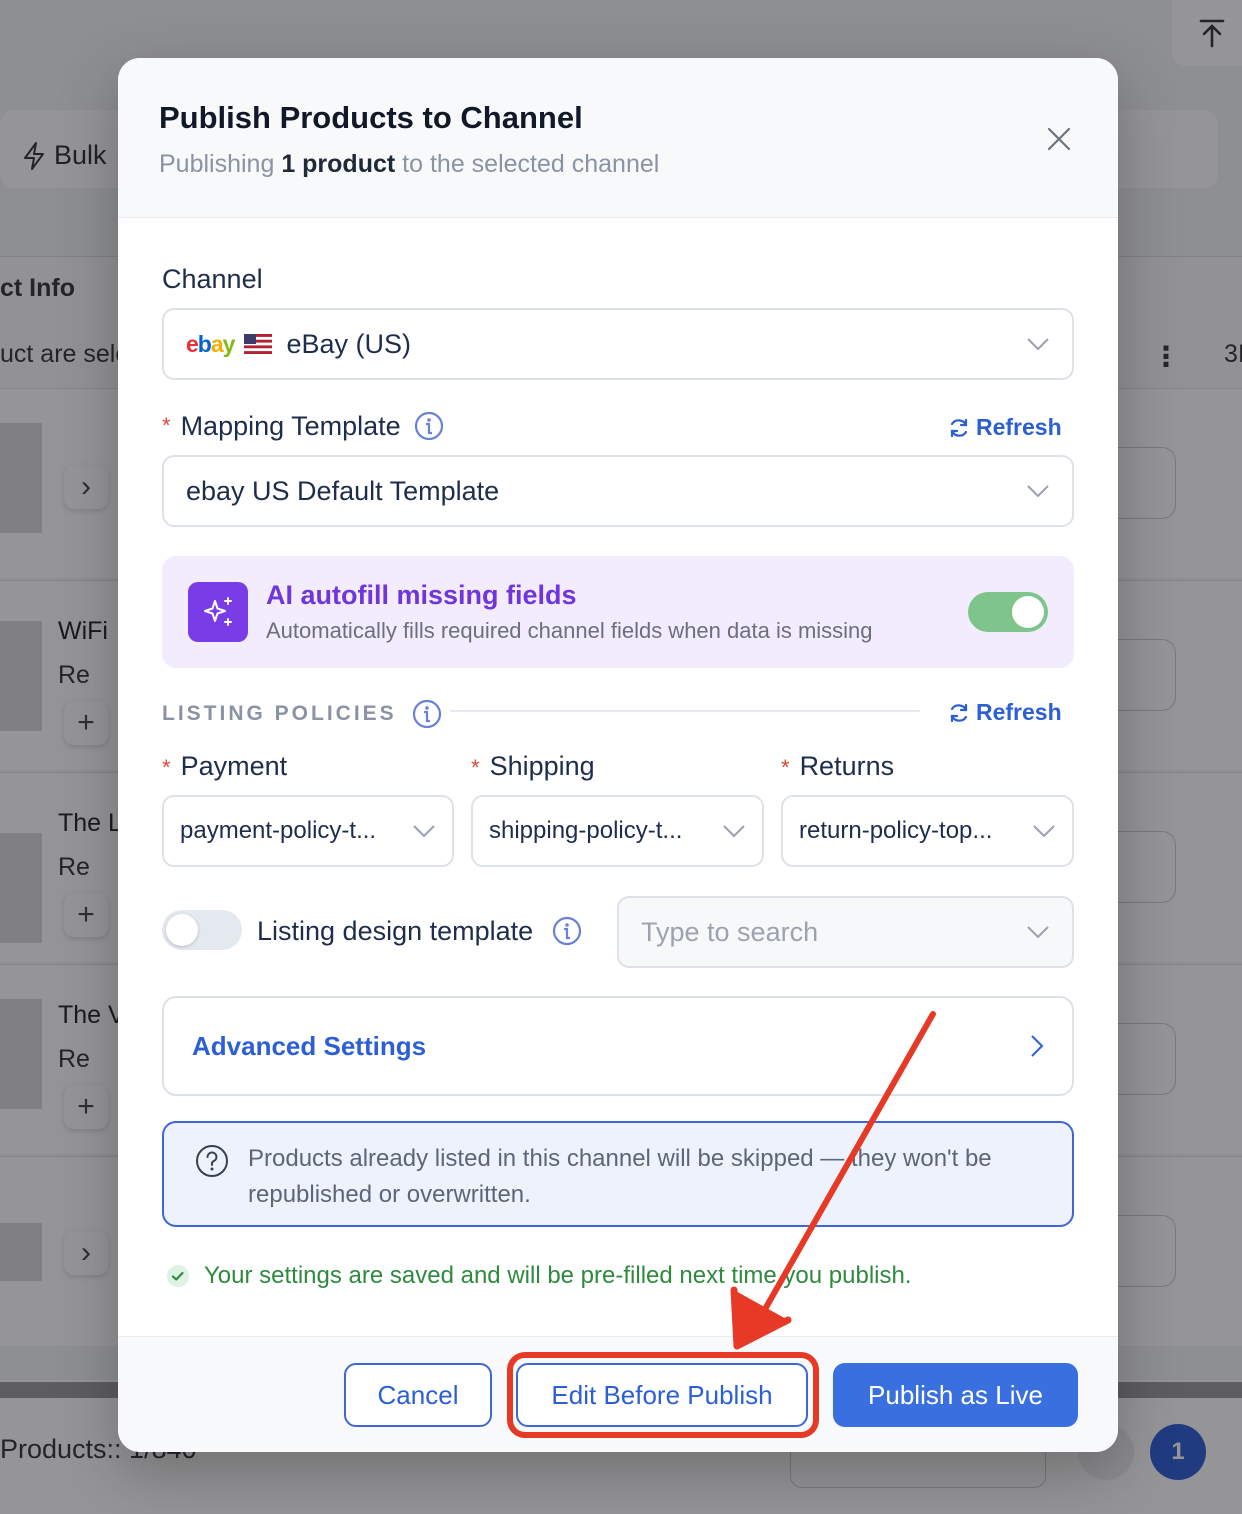 The width and height of the screenshot is (1242, 1514). What do you see at coordinates (833, 1180) in the screenshot?
I see `annotation-arrow` at bounding box center [833, 1180].